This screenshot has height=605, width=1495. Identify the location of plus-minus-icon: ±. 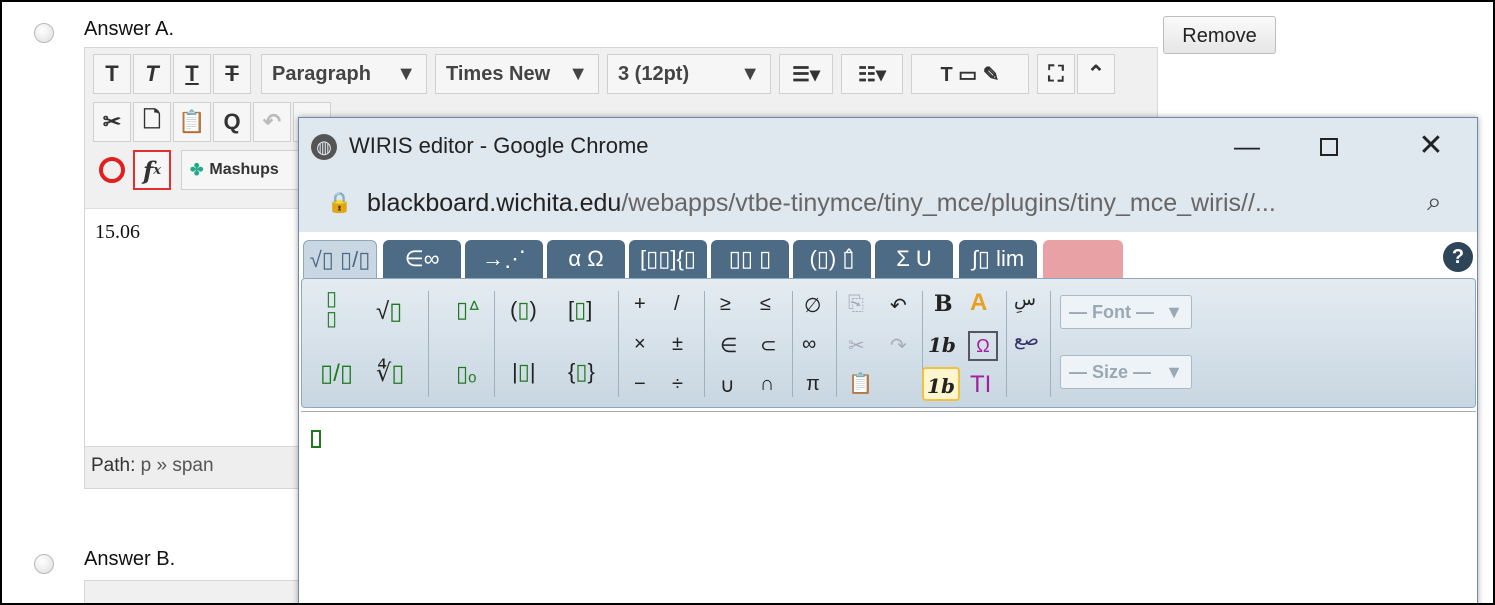
(677, 344).